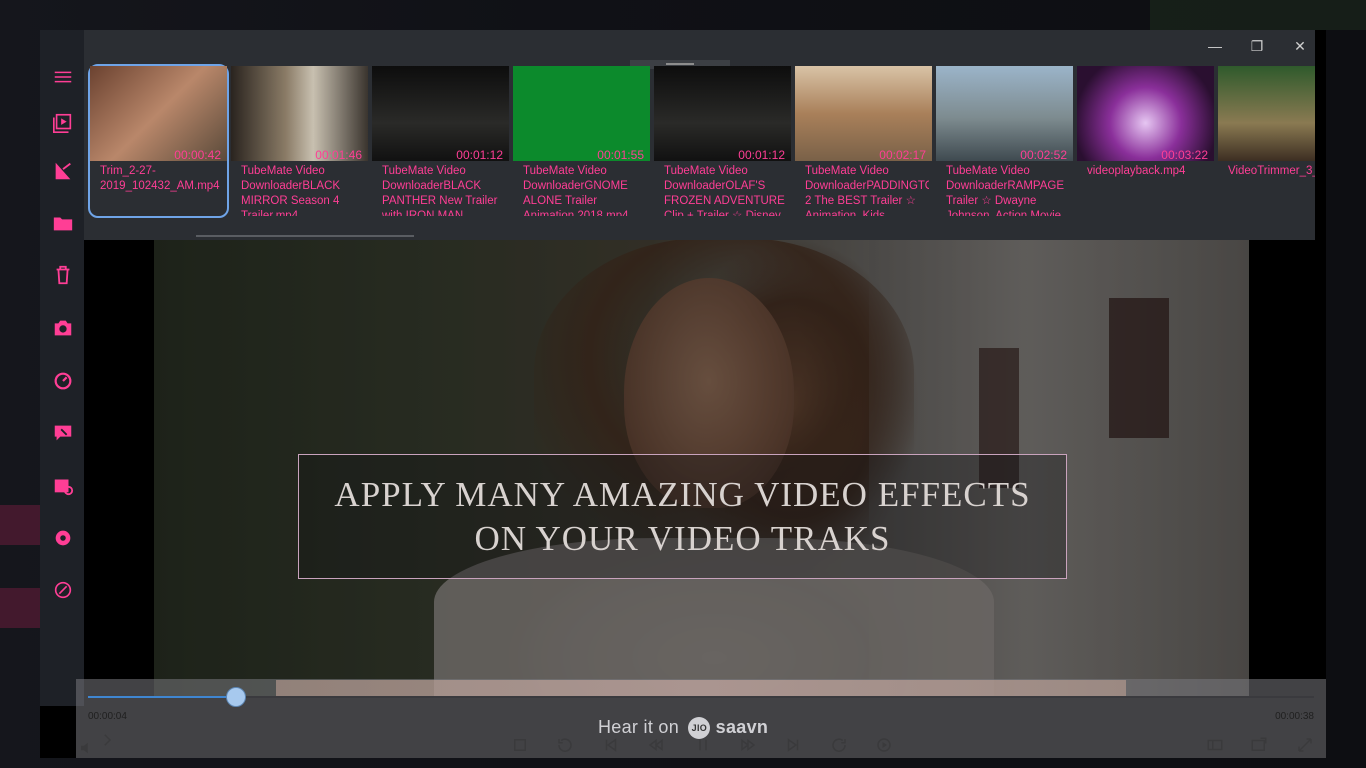  I want to click on open-folder-icon, so click(63, 224).